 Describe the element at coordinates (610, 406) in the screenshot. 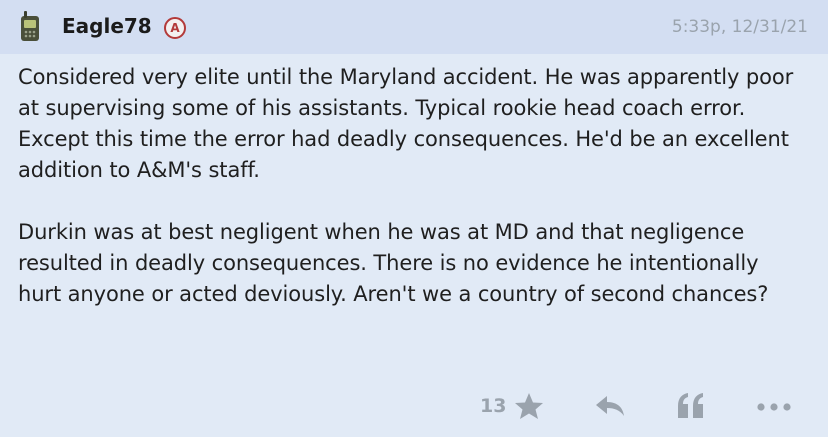

I see `reply-icon` at that location.